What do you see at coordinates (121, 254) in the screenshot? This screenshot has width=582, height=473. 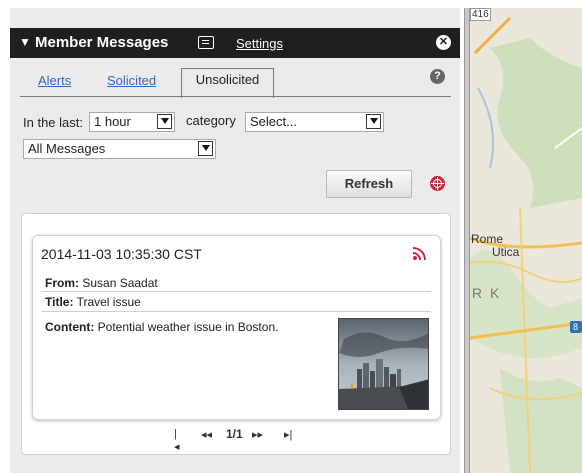 I see `message-timestamp: 2014-11-03 10:35:30 CST` at bounding box center [121, 254].